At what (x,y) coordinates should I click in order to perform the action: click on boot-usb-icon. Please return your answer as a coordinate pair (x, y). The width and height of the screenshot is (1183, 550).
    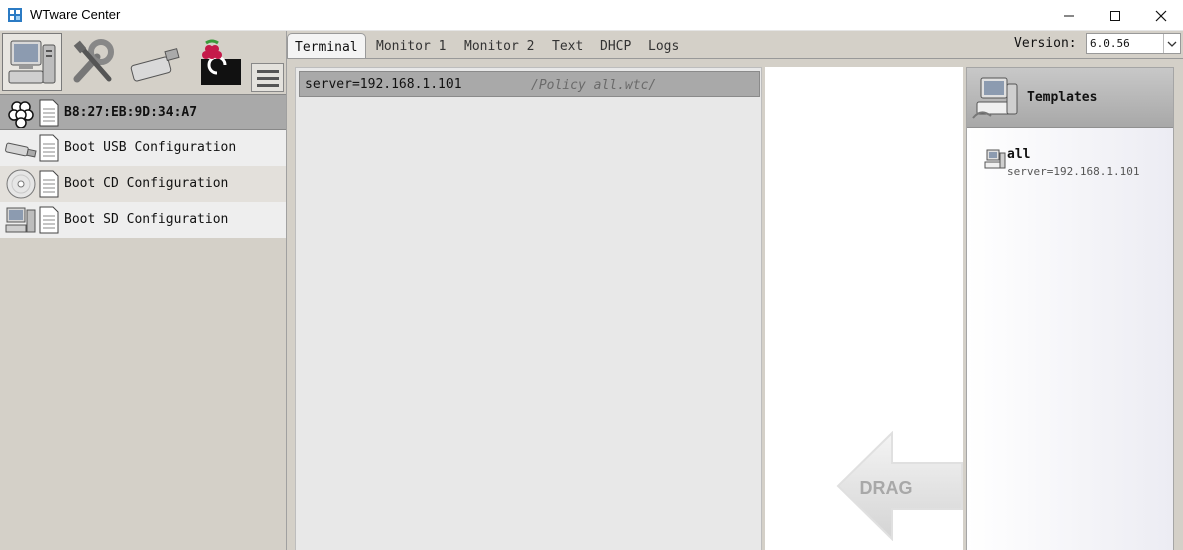
    Looking at the image, I should click on (155, 65).